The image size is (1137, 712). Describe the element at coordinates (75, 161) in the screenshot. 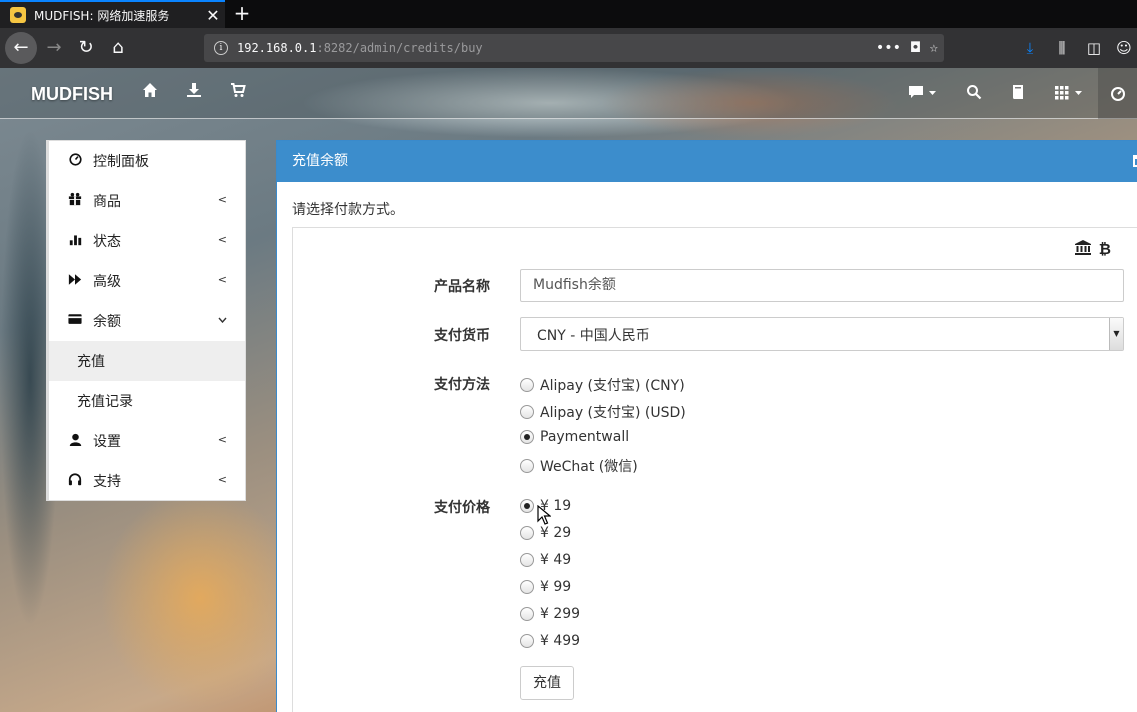

I see `dashboard-icon` at that location.